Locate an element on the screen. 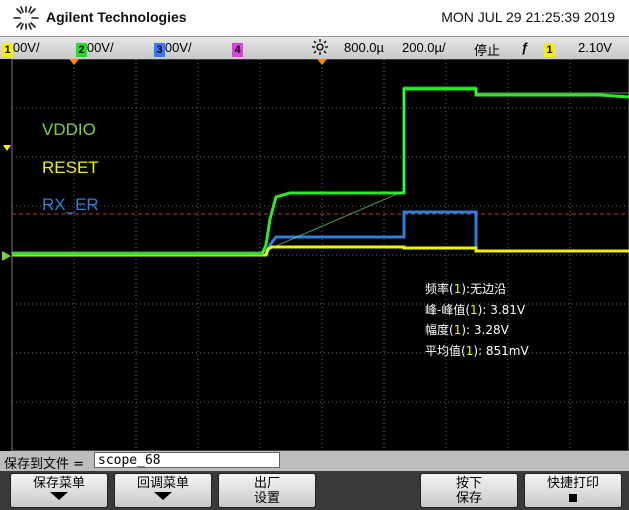  factory-settings-button: 出厂 设置 is located at coordinates (267, 490).